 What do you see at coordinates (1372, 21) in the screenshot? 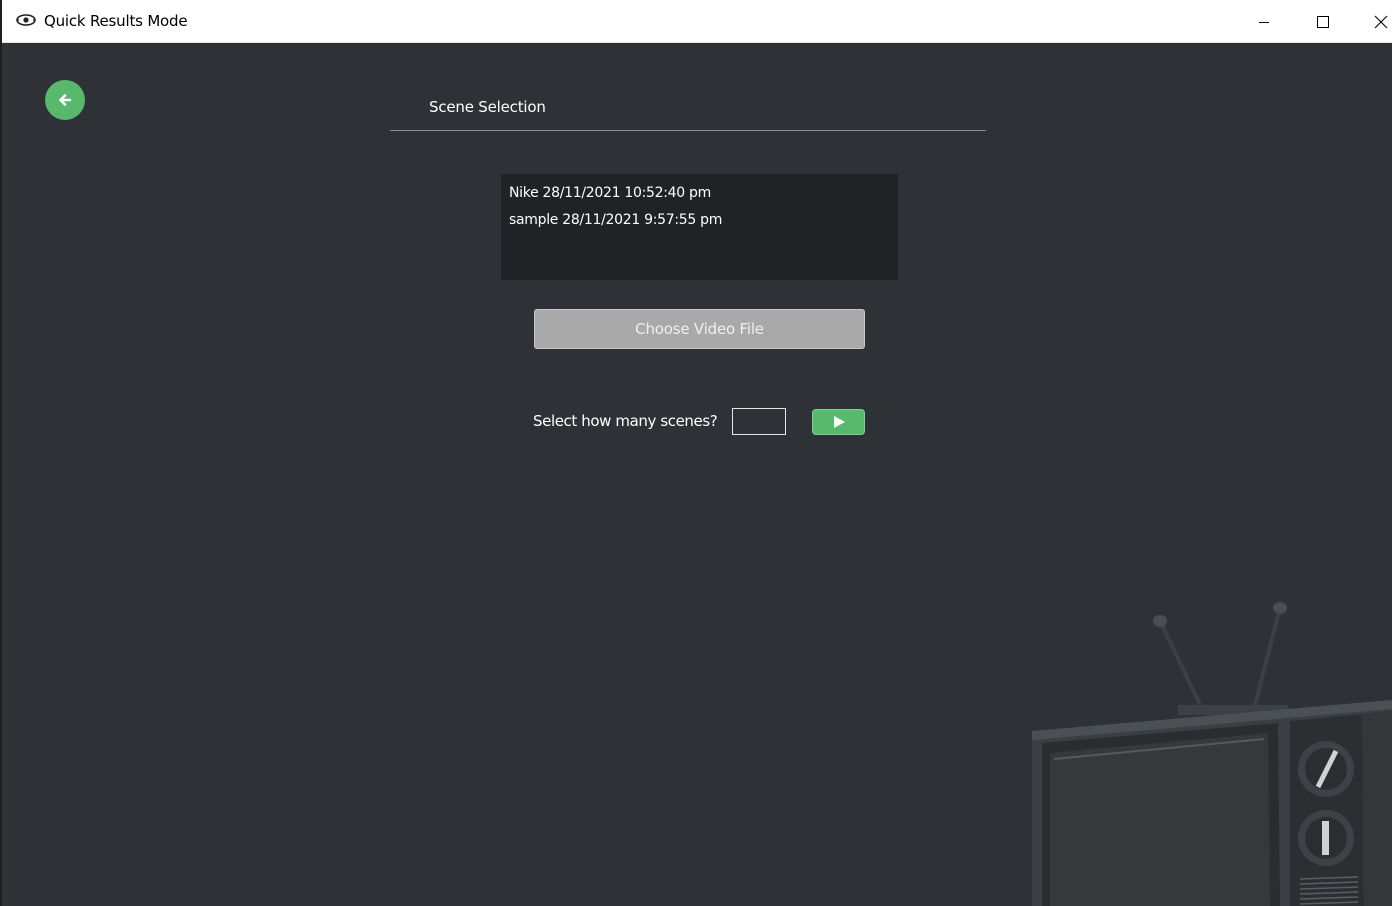
I see `close-button` at bounding box center [1372, 21].